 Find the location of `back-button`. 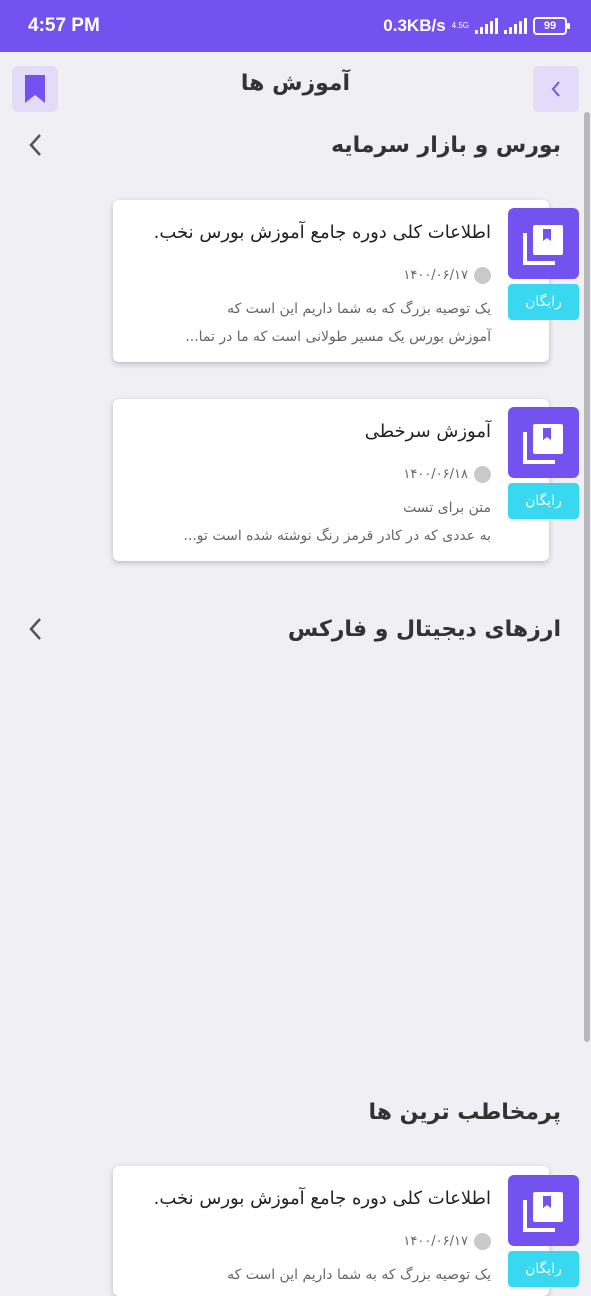

back-button is located at coordinates (556, 89).